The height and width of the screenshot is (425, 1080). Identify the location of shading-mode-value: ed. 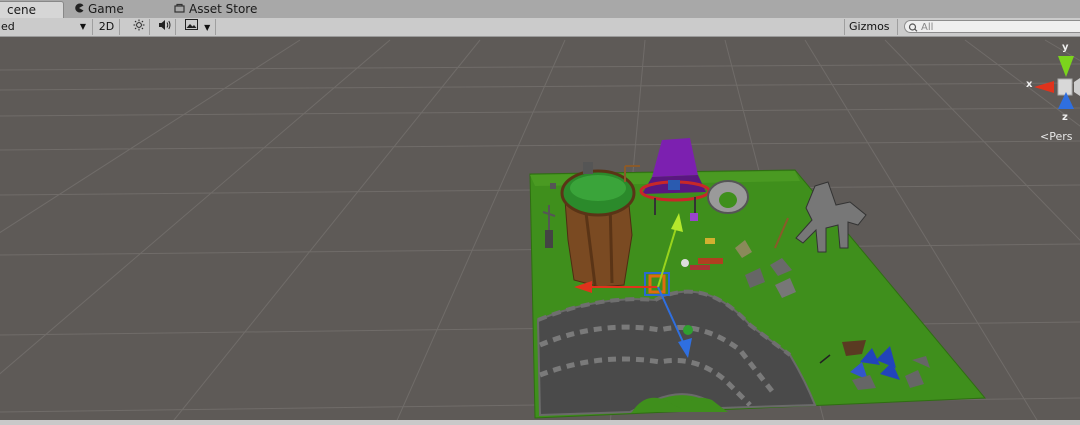
(8, 26).